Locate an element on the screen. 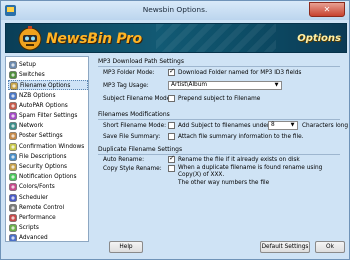 The image size is (350, 260). sidebar-item-label: File Descriptions is located at coordinates (43, 156).